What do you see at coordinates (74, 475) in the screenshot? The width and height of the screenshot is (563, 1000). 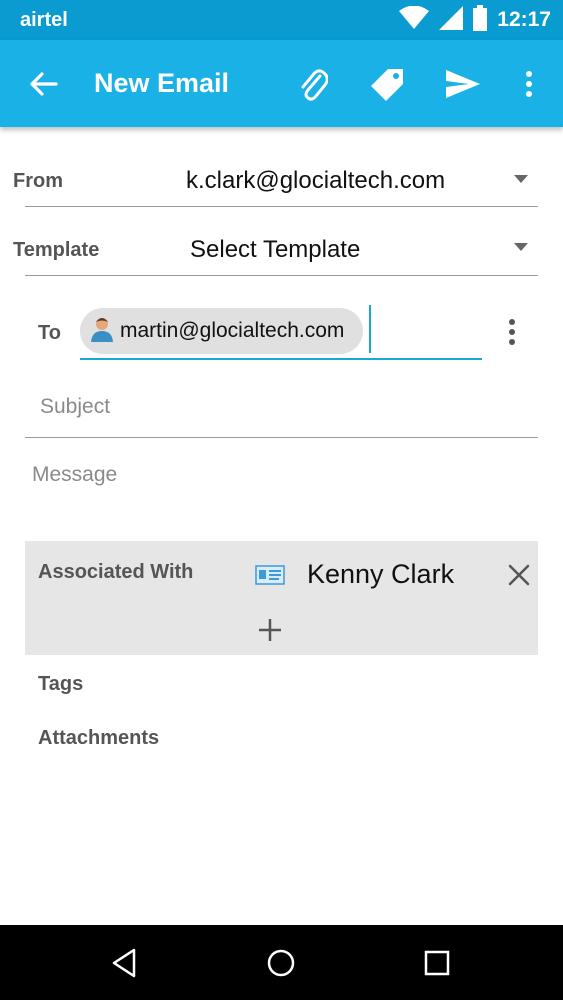 I see `message-input: Message` at bounding box center [74, 475].